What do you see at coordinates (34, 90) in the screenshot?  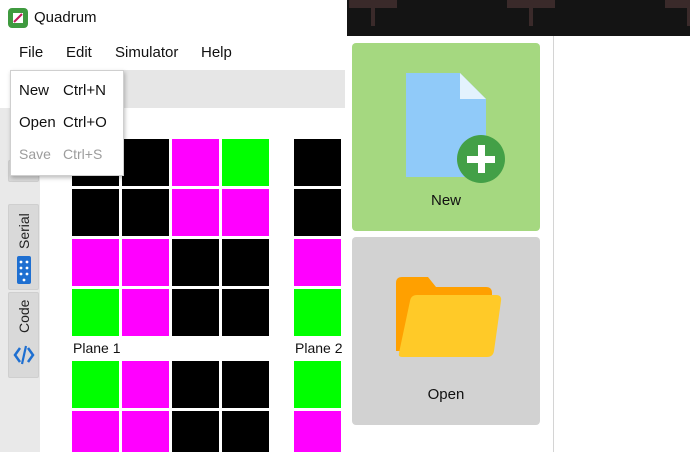 I see `menu-item-new-label: New` at bounding box center [34, 90].